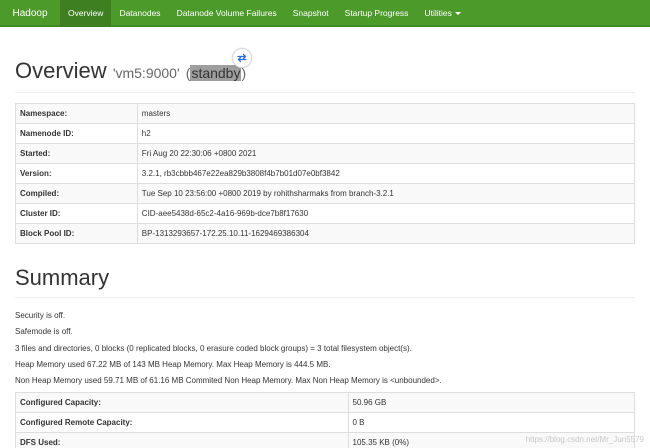  I want to click on row-key: Configured Remote Capacity:, so click(182, 422).